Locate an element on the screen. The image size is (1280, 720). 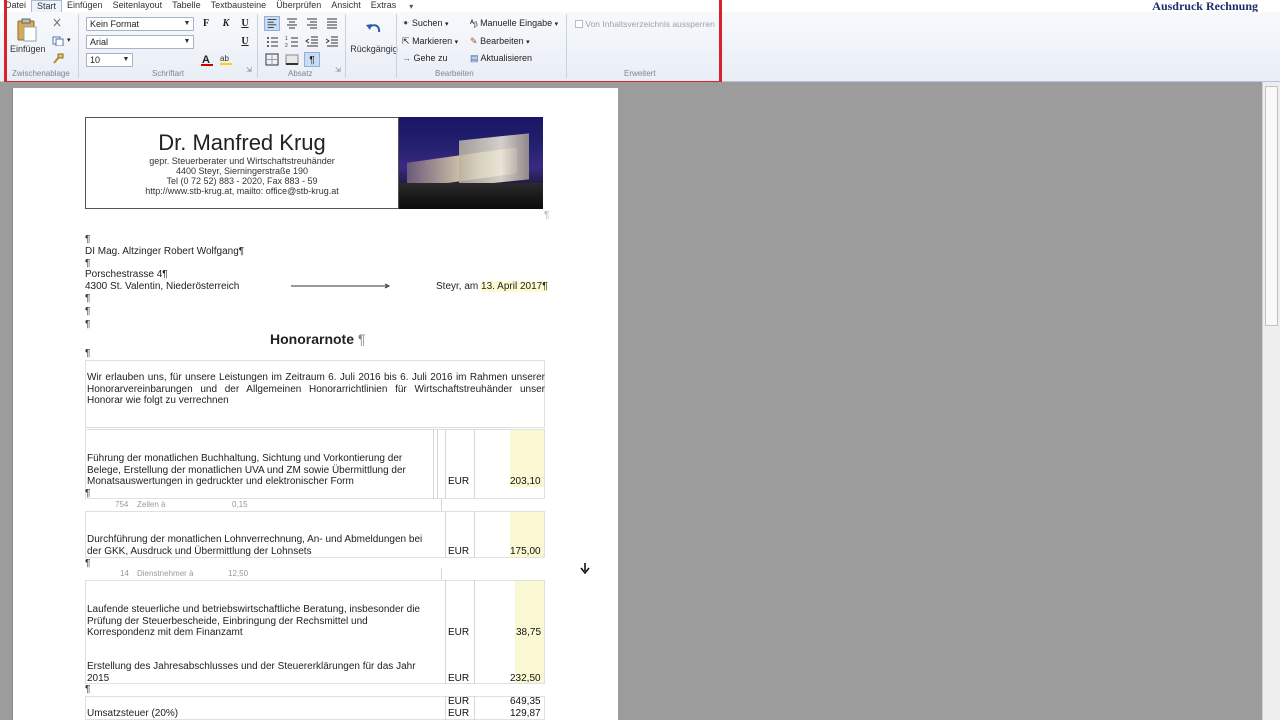
svg-text: ab is located at coordinates (224, 58).